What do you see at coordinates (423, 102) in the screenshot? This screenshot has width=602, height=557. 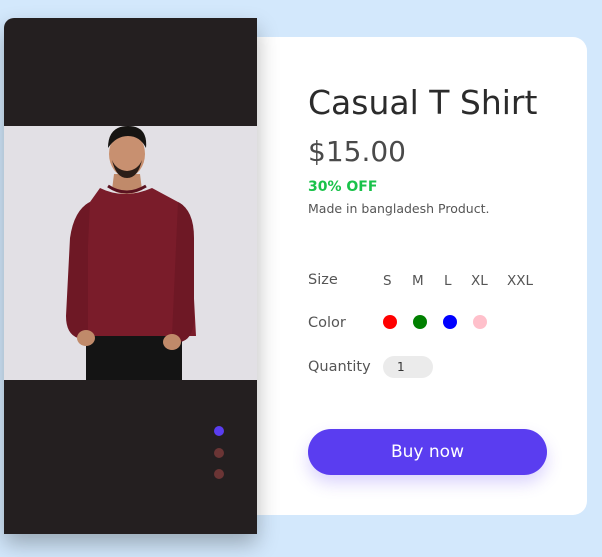 I see `product-title: Casual T Shirt` at bounding box center [423, 102].